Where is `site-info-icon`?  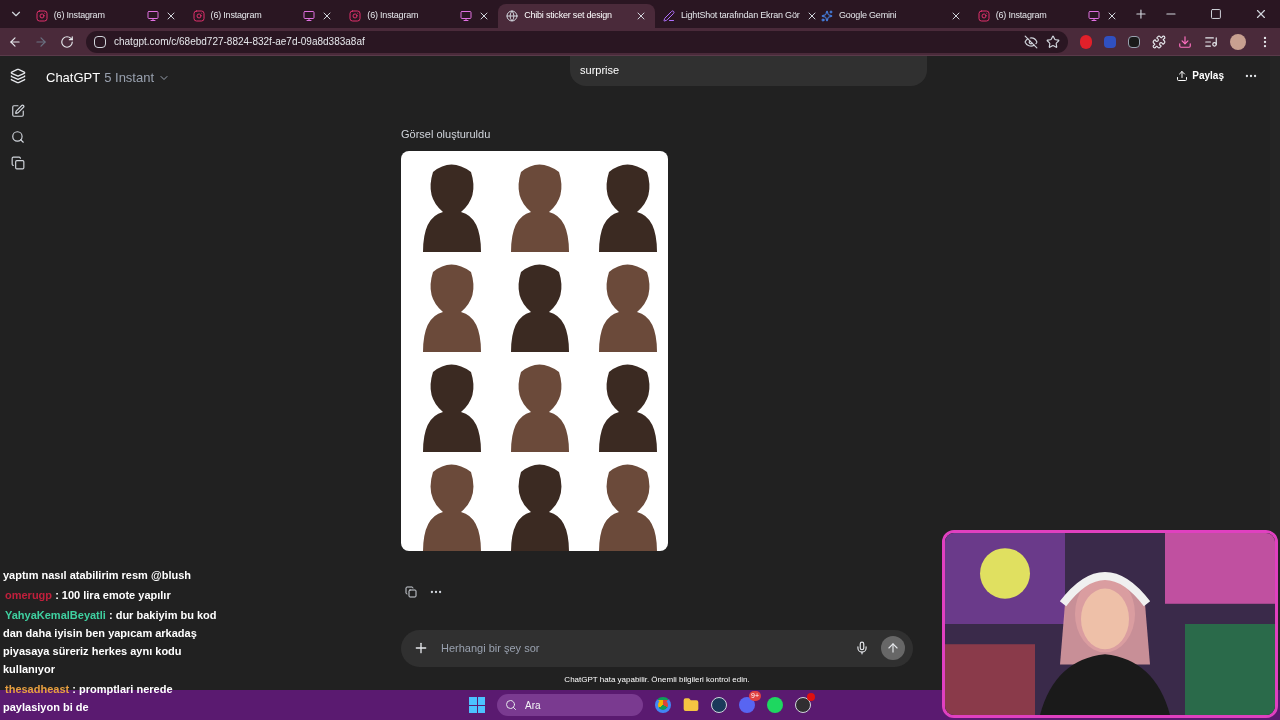 site-info-icon is located at coordinates (100, 41).